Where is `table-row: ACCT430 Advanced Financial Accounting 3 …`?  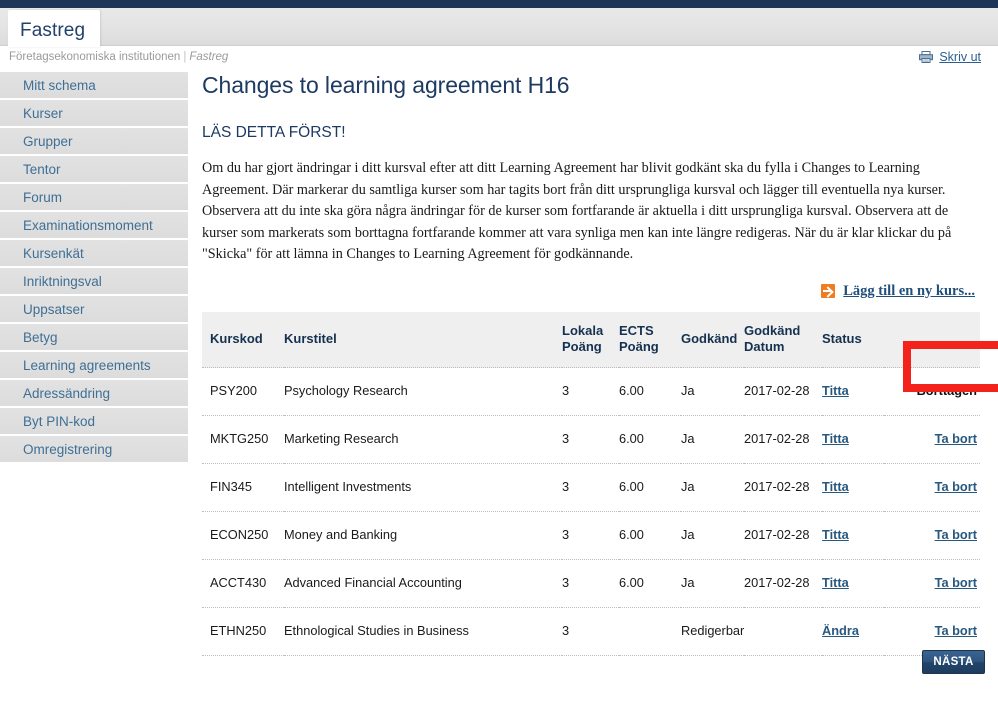 table-row: ACCT430 Advanced Financial Accounting 3 … is located at coordinates (591, 583).